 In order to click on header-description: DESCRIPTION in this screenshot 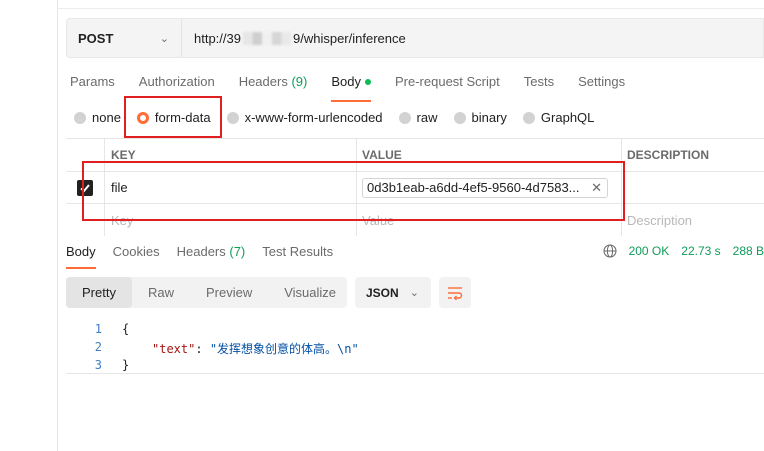, I will do `click(668, 155)`.